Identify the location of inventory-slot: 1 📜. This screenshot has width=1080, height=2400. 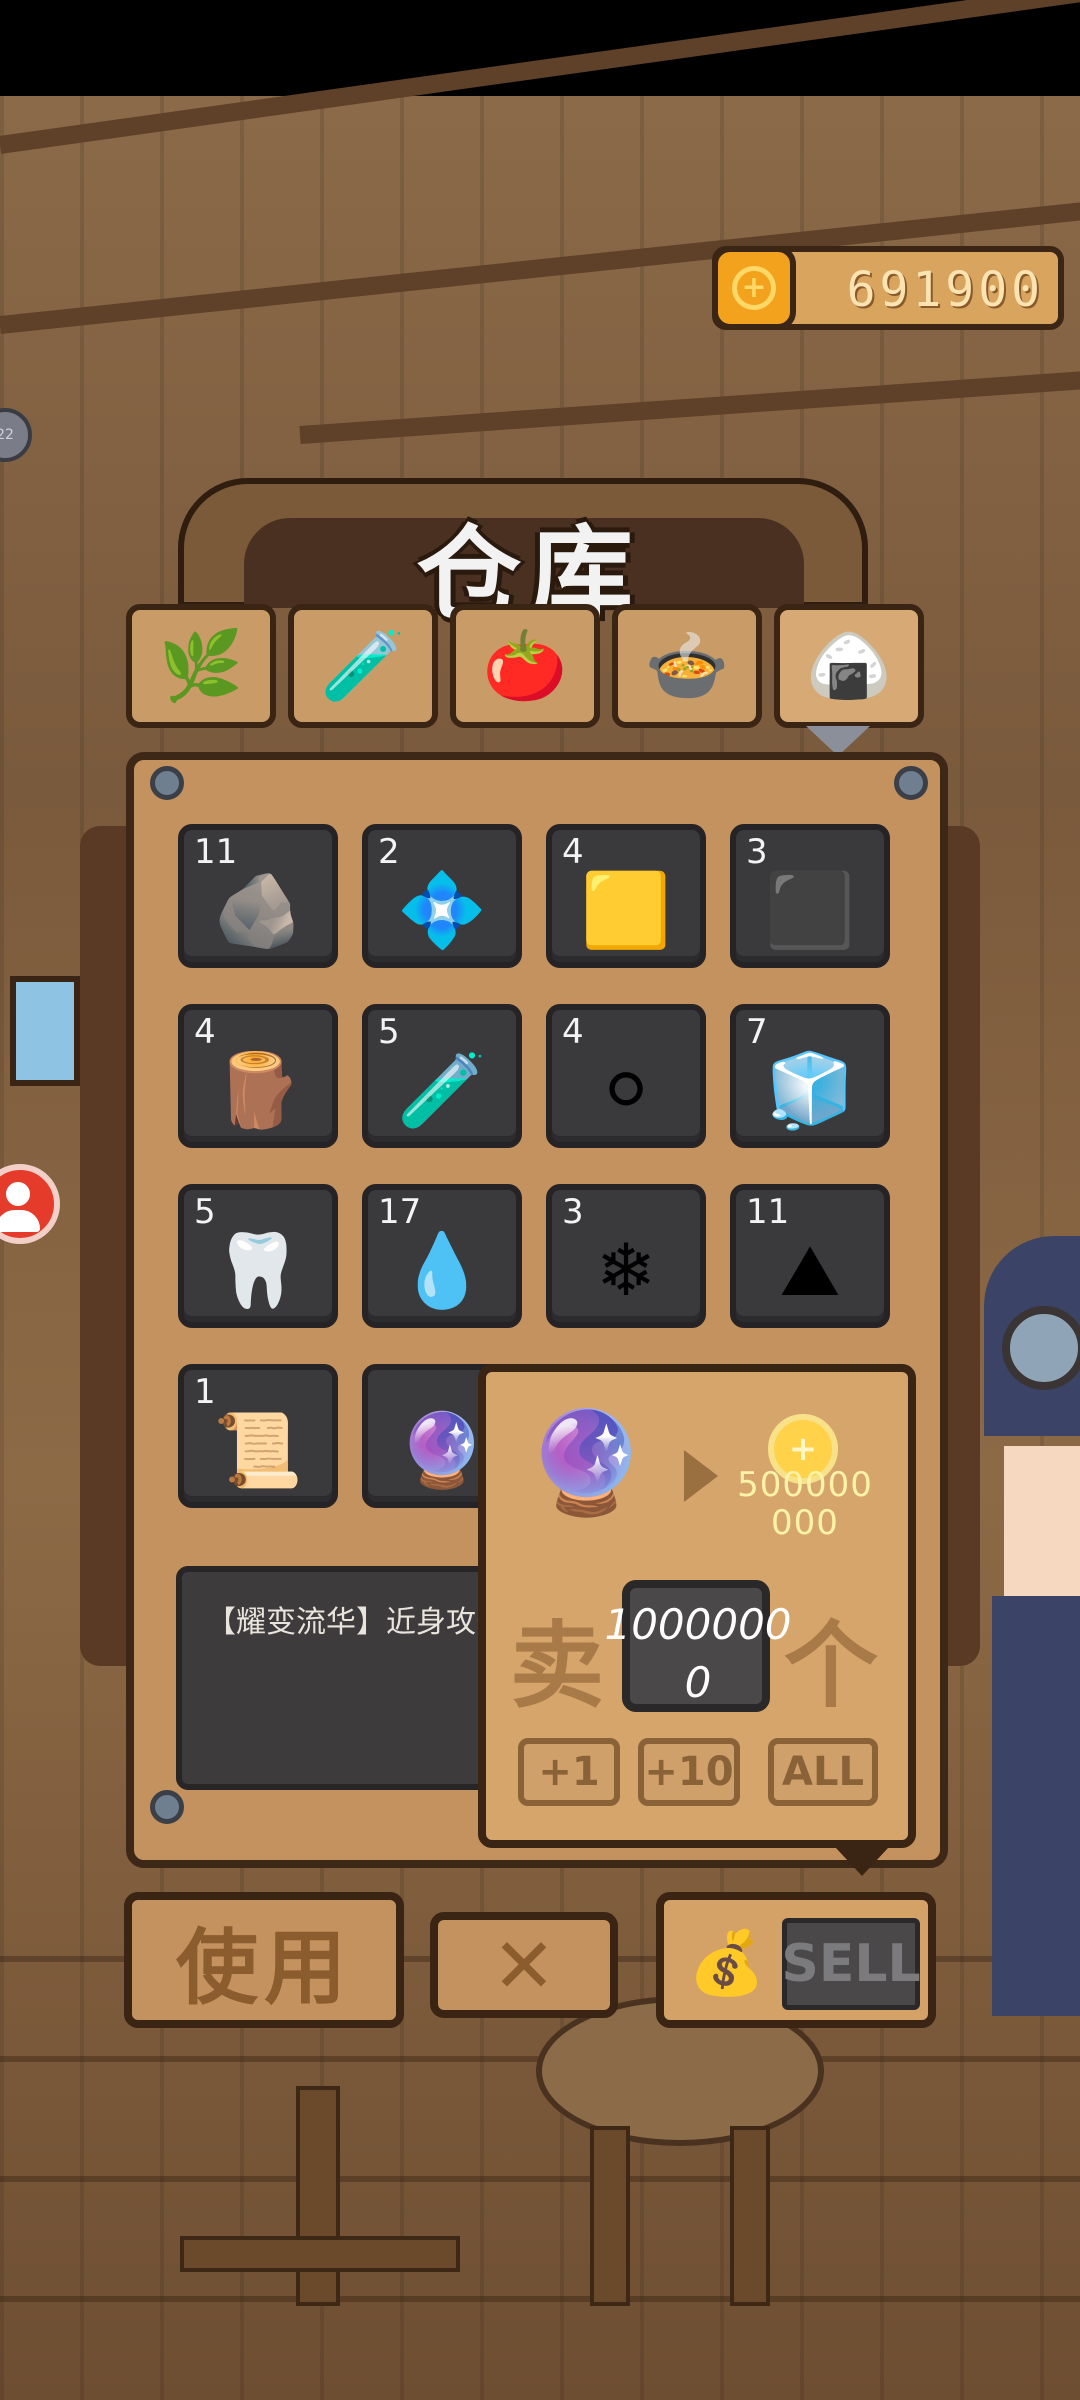
(258, 1436).